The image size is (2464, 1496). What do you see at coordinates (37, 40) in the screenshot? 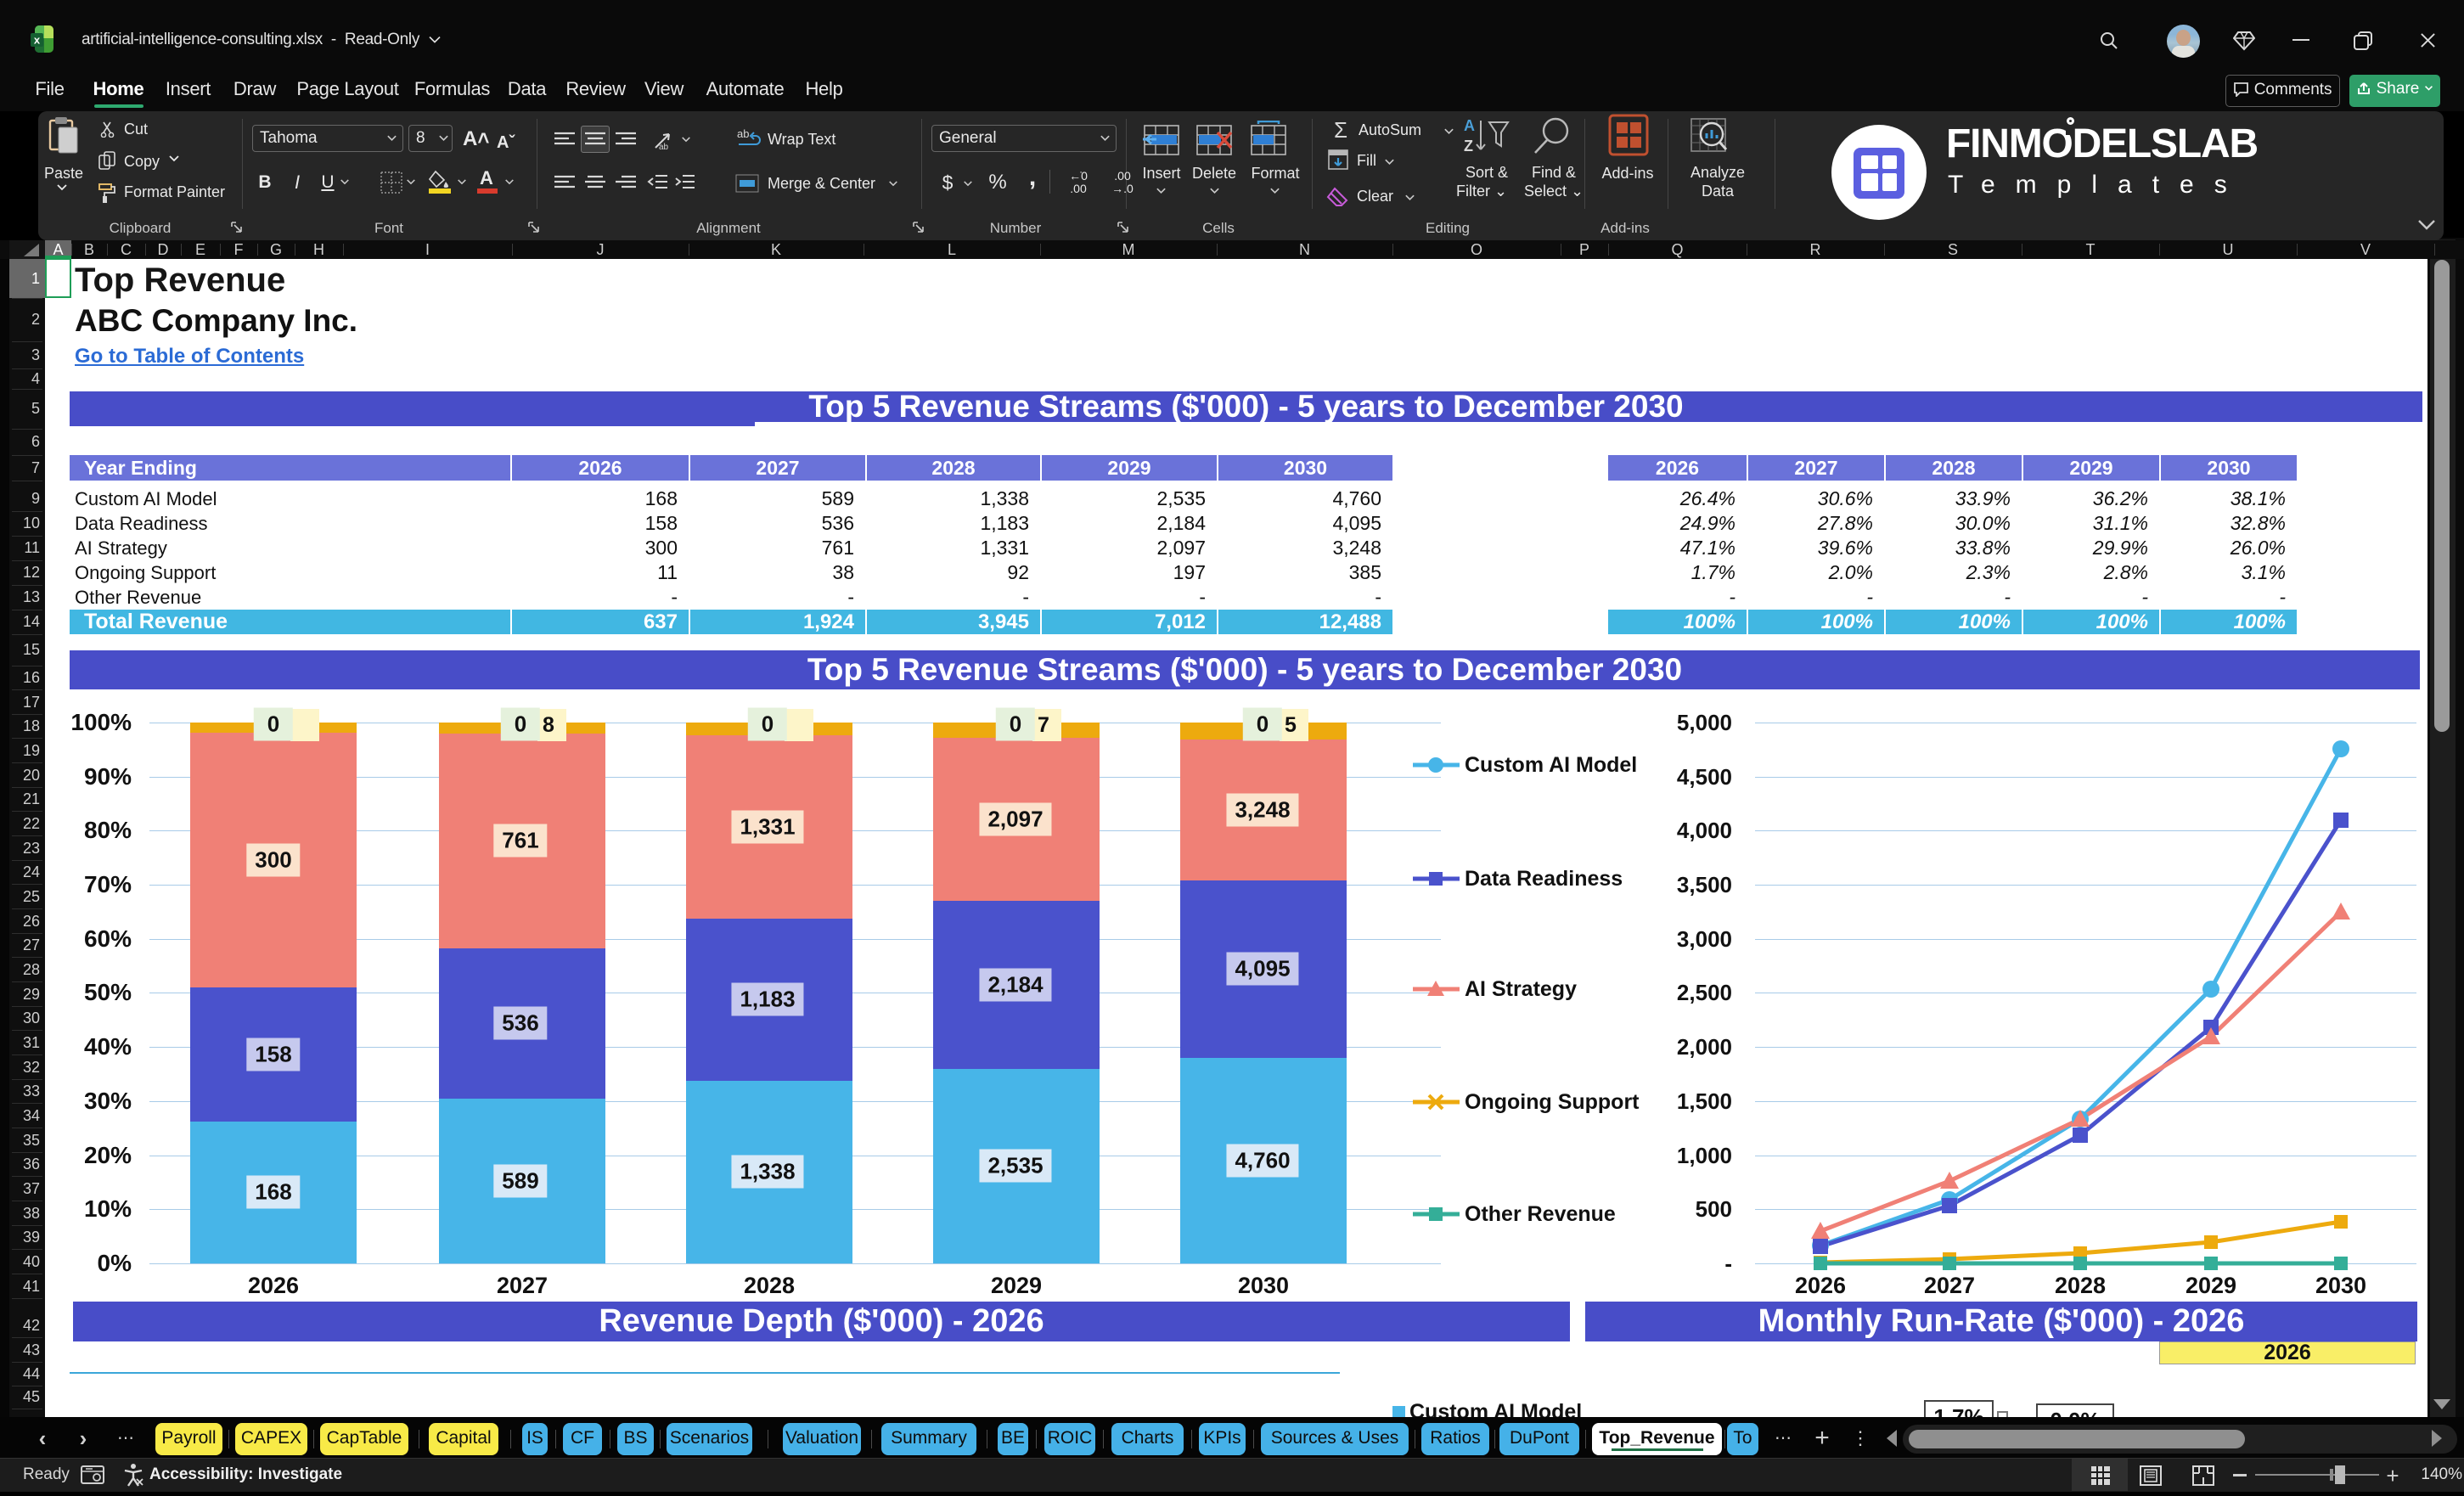
I see `svg-text: x` at bounding box center [37, 40].